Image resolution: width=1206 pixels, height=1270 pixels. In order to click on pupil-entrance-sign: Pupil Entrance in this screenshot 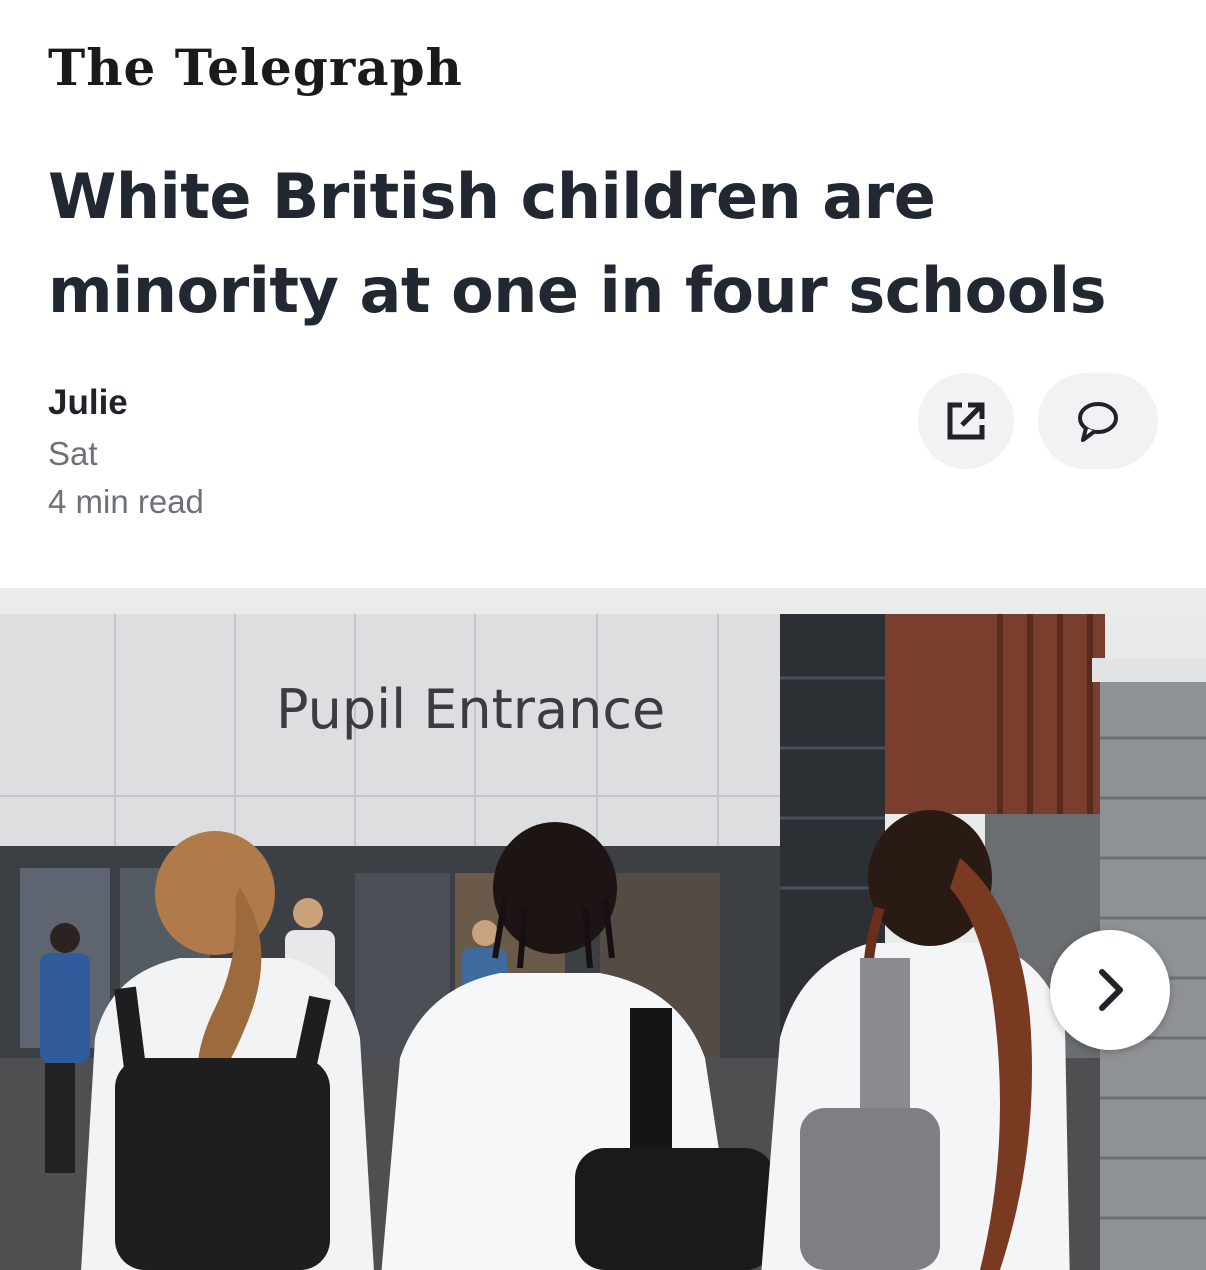, I will do `click(470, 709)`.